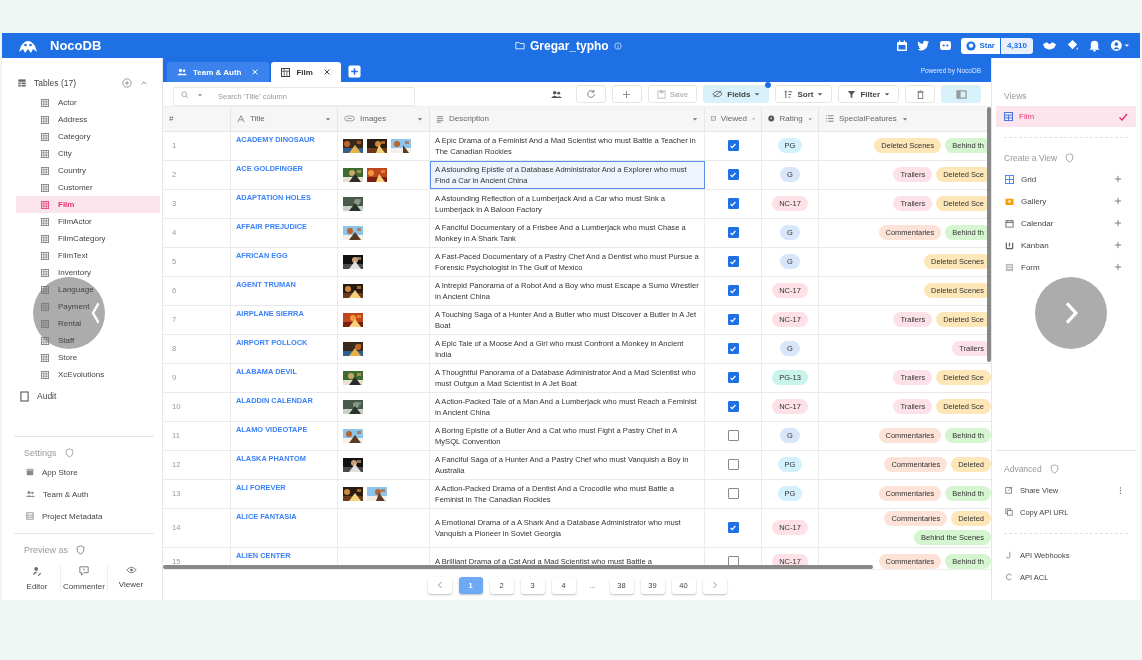  Describe the element at coordinates (961, 94) in the screenshot. I see `toggle-panel-button` at that location.